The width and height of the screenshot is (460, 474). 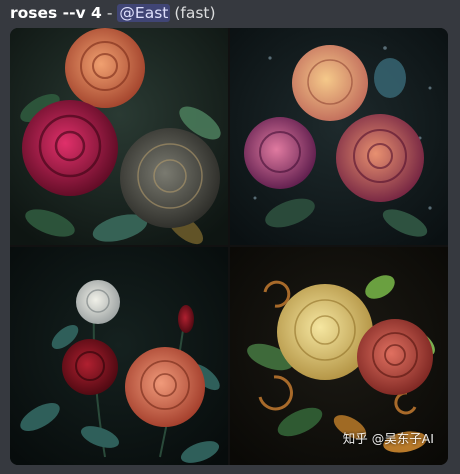 What do you see at coordinates (144, 13) in the screenshot?
I see `user-mention: @East` at bounding box center [144, 13].